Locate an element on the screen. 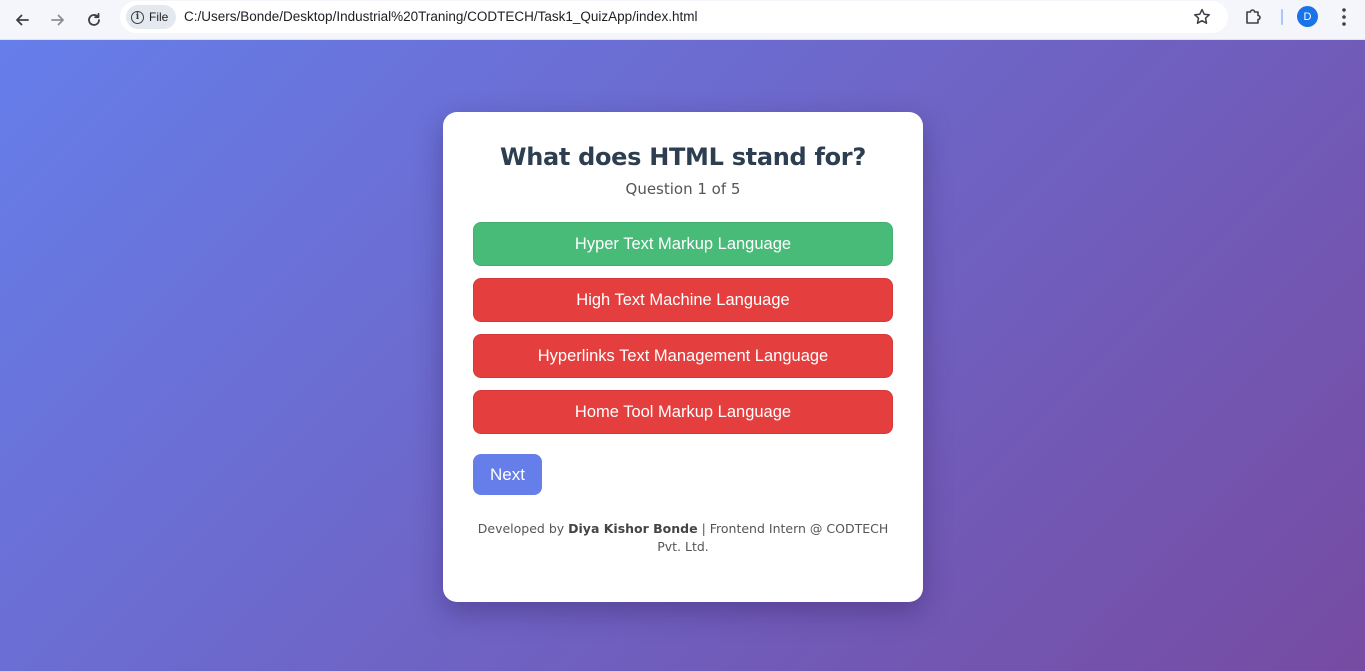 This screenshot has width=1365, height=671. reload-button is located at coordinates (94, 20).